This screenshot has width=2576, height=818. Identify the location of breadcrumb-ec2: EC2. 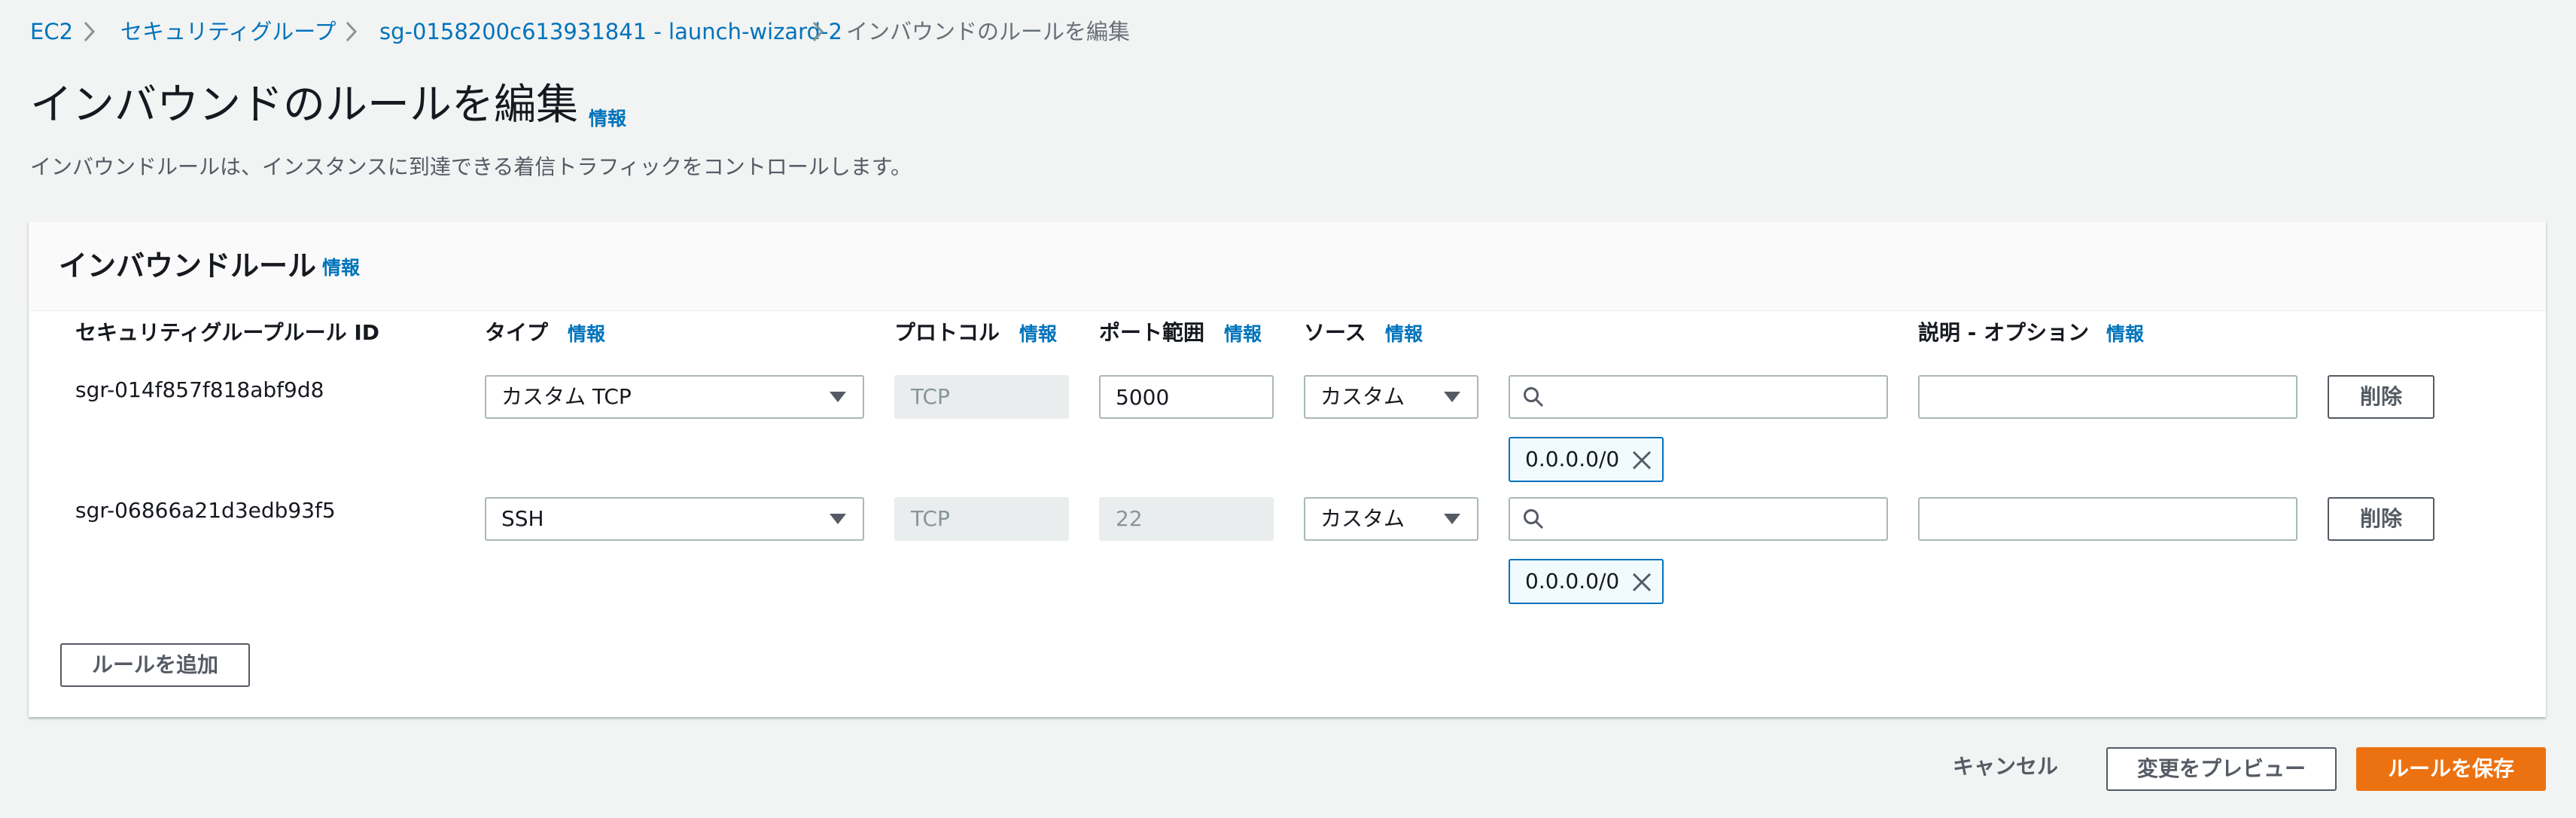
(52, 32).